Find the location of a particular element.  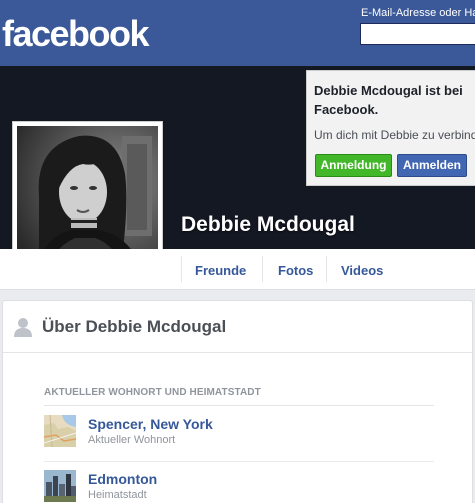

profile-name: Debbie Mcdougal is located at coordinates (268, 225).